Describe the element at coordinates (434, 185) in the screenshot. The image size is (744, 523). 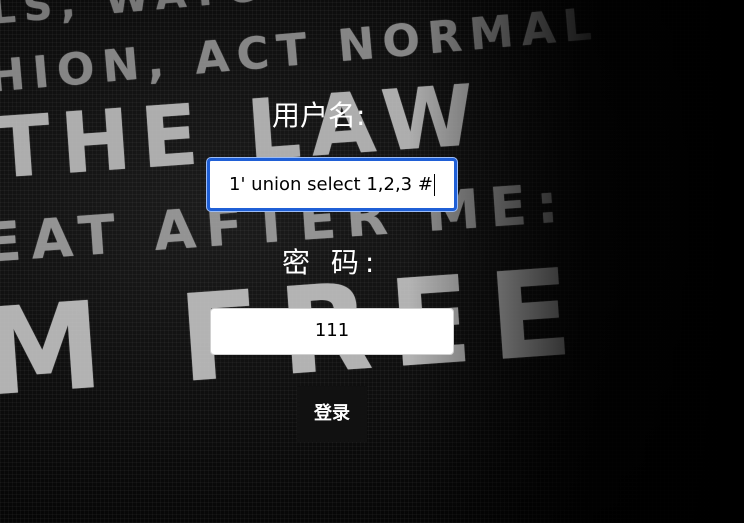
I see `text-caret` at that location.